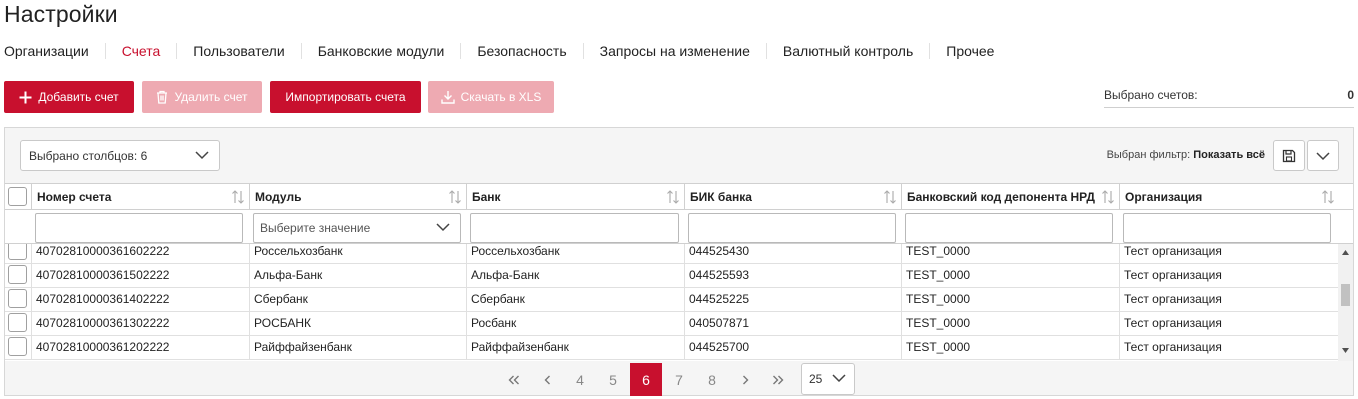 The image size is (1358, 399). What do you see at coordinates (345, 97) in the screenshot?
I see `import-accounts-button: Импортировать счета` at bounding box center [345, 97].